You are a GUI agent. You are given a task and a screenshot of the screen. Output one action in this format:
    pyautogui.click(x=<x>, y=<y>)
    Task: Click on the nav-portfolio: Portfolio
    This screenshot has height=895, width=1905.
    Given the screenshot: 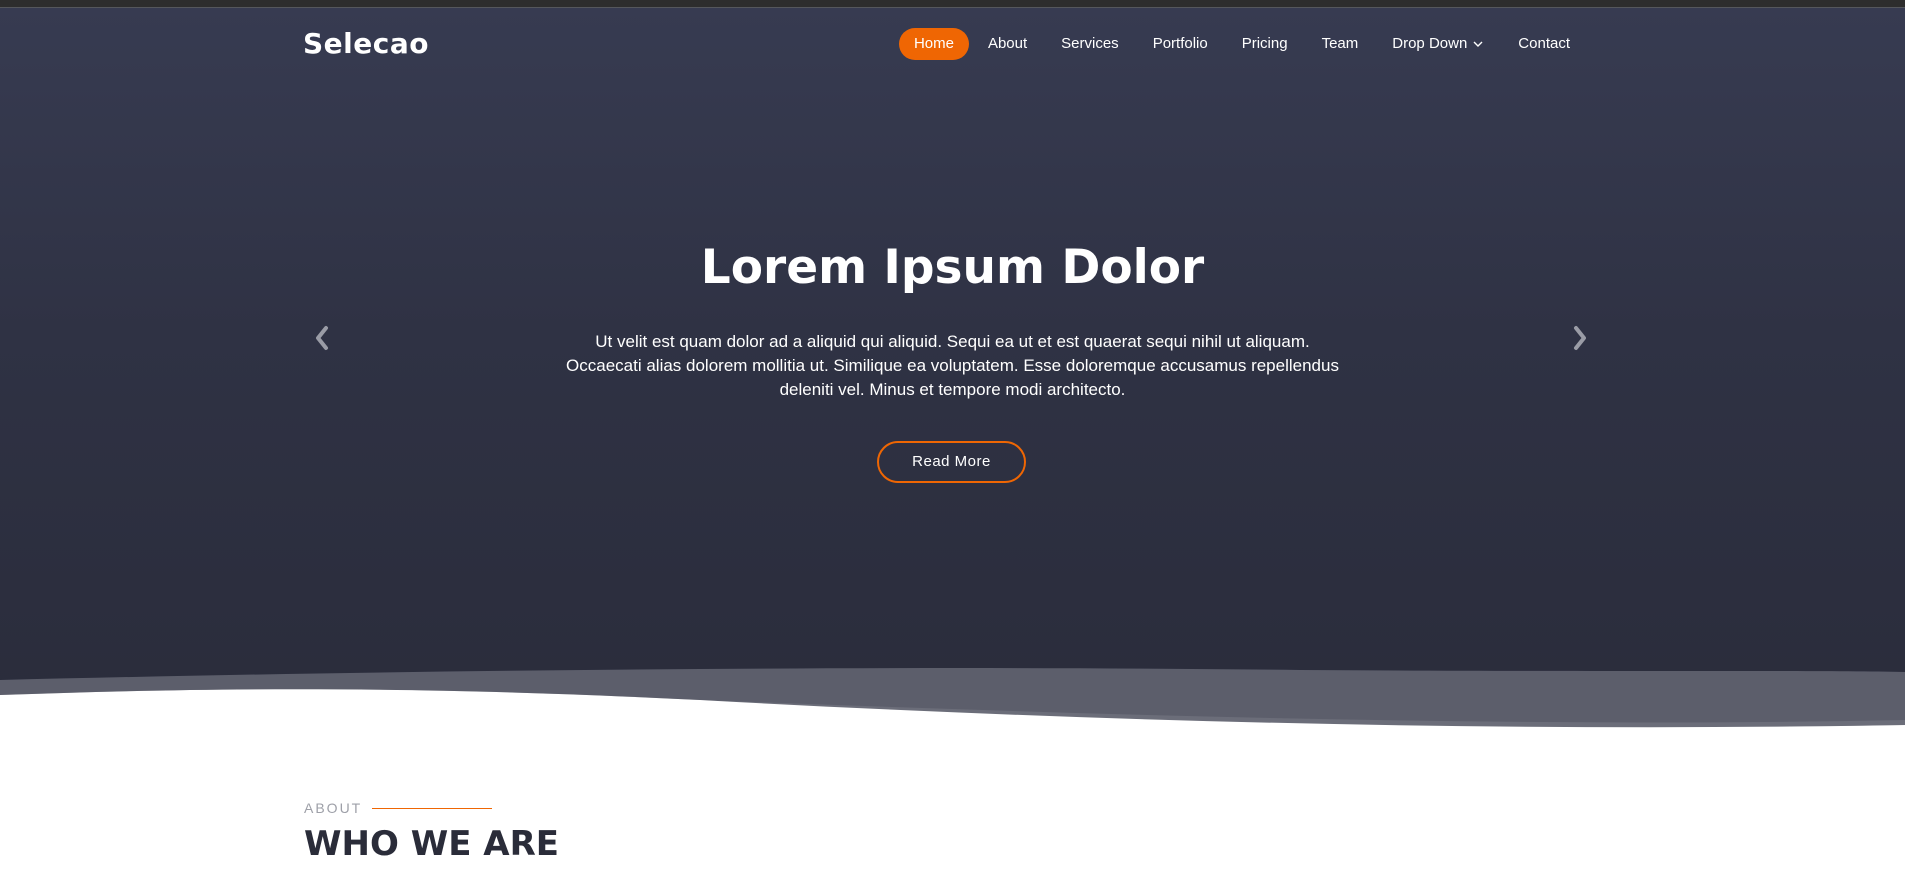 What is the action you would take?
    pyautogui.click(x=1180, y=44)
    